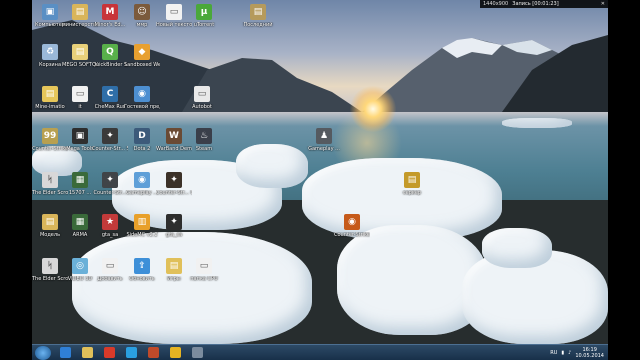 The height and width of the screenshot is (360, 640). What do you see at coordinates (110, 94) in the screenshot?
I see `desktop-icon-image: C` at bounding box center [110, 94].